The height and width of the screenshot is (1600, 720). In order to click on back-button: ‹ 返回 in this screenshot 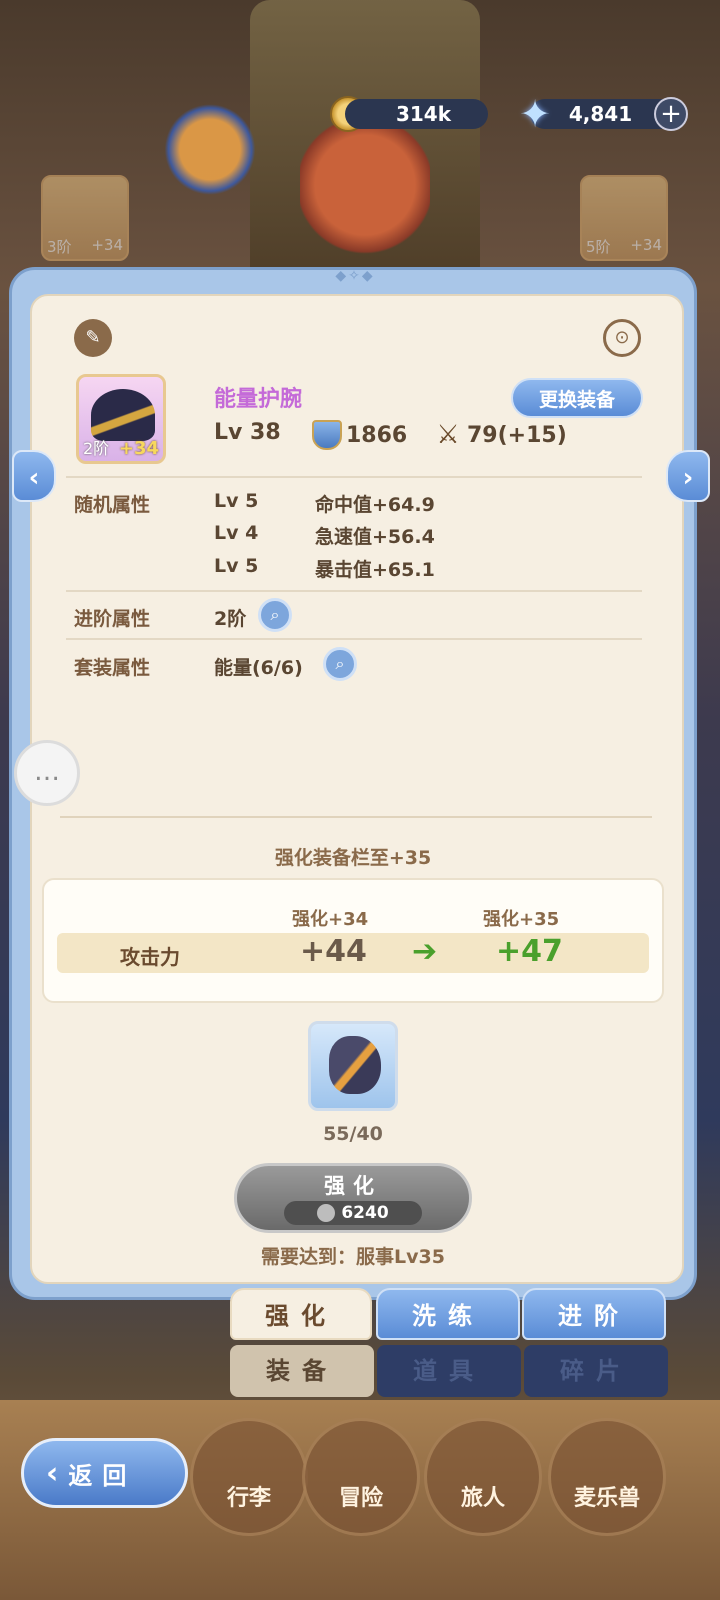, I will do `click(104, 1473)`.